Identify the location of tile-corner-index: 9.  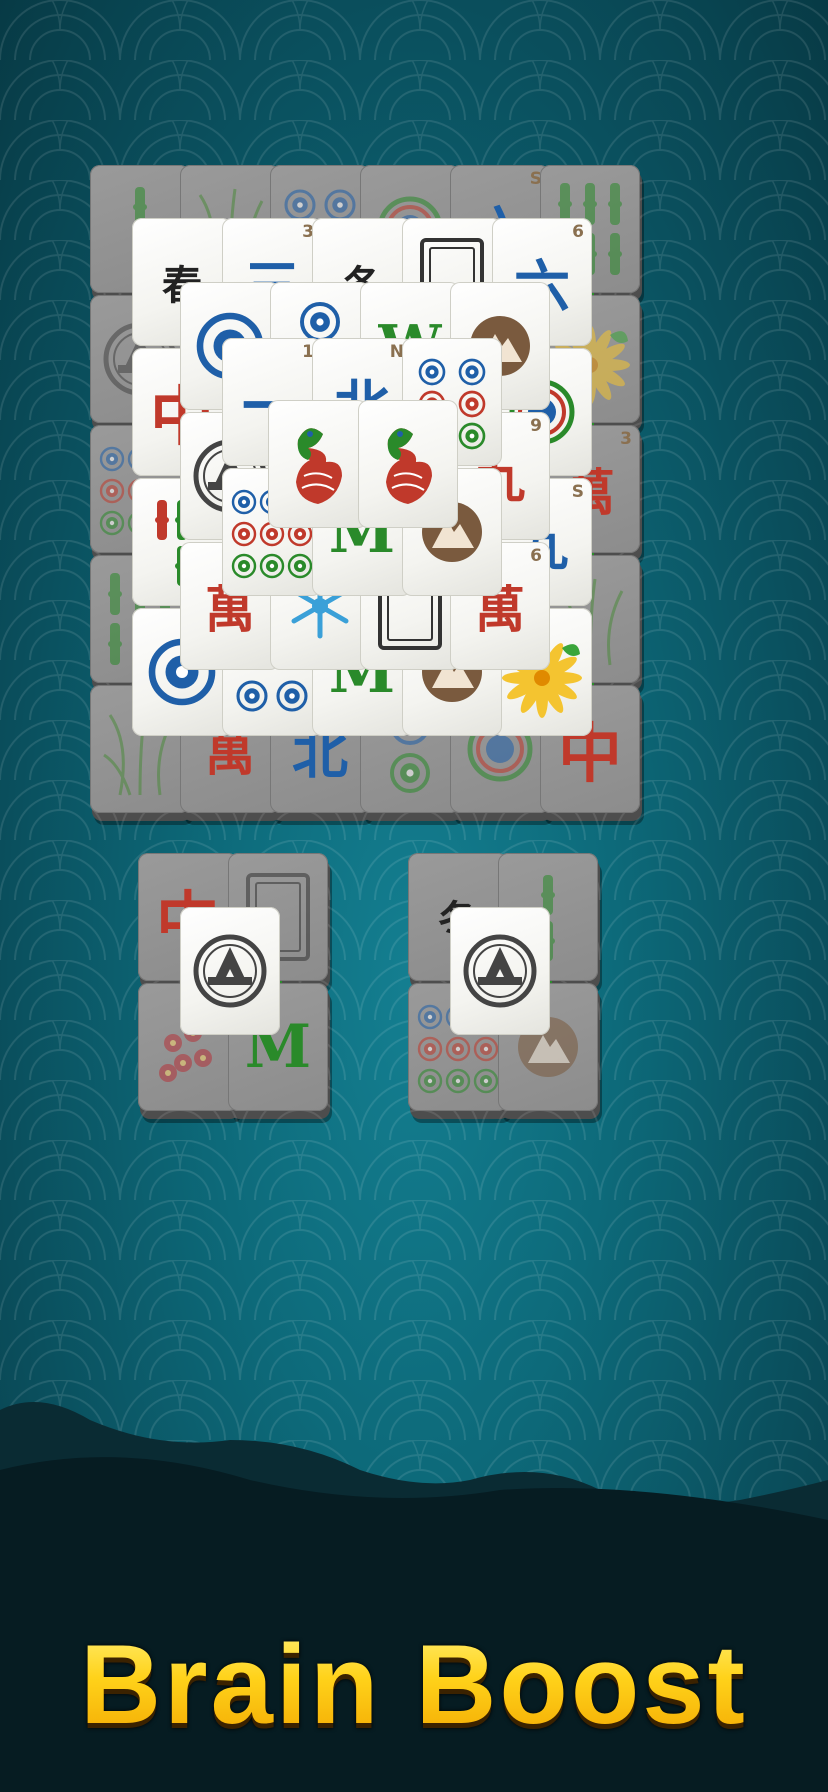
(536, 426).